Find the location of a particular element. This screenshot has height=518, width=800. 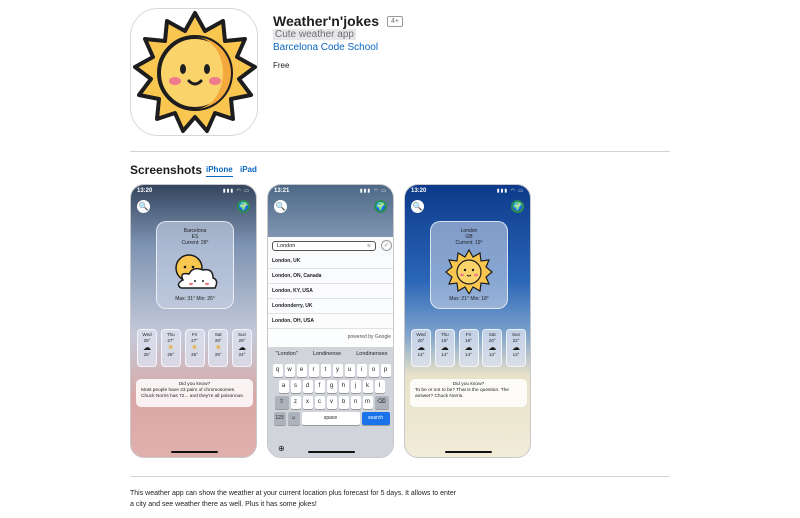

shift-key-icon: ⇧ is located at coordinates (281, 402).